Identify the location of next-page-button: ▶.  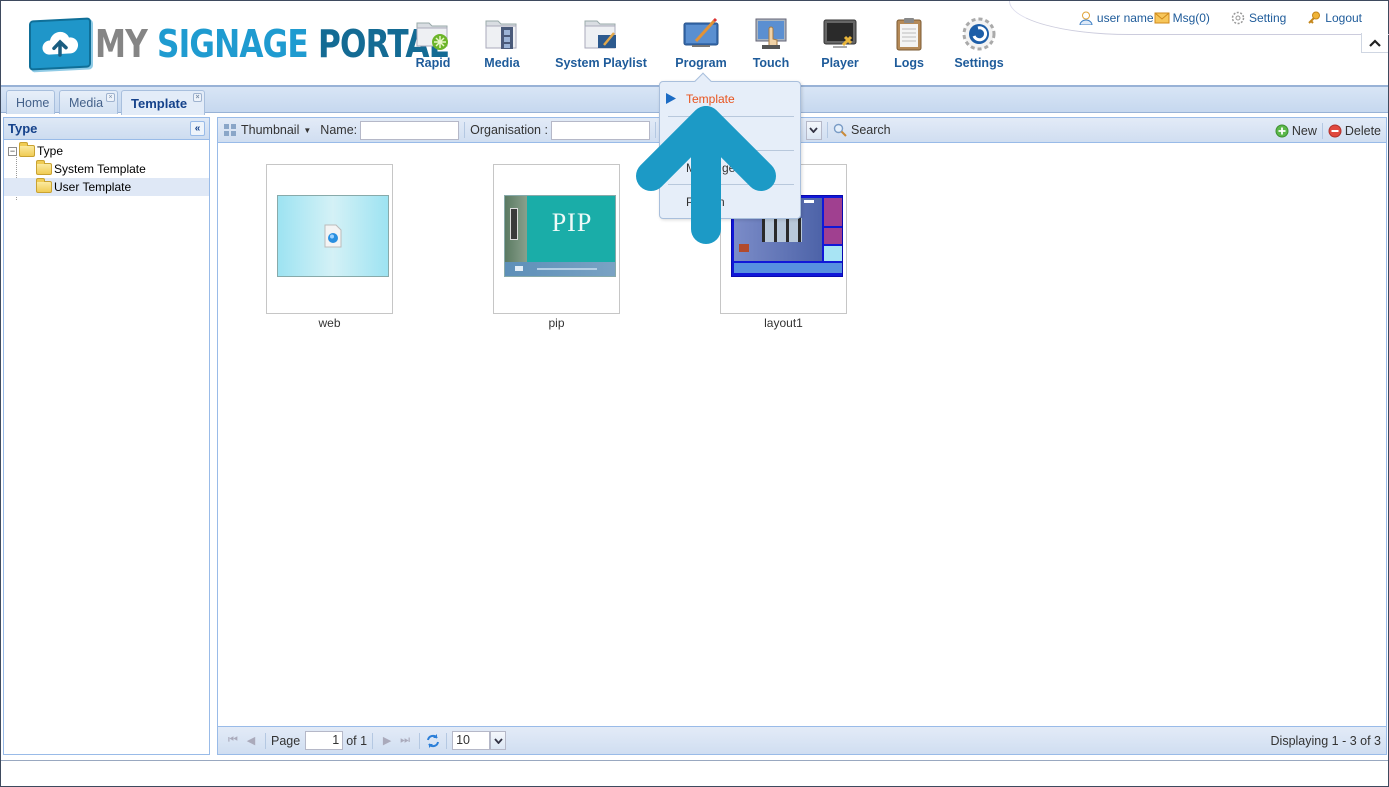
(387, 741).